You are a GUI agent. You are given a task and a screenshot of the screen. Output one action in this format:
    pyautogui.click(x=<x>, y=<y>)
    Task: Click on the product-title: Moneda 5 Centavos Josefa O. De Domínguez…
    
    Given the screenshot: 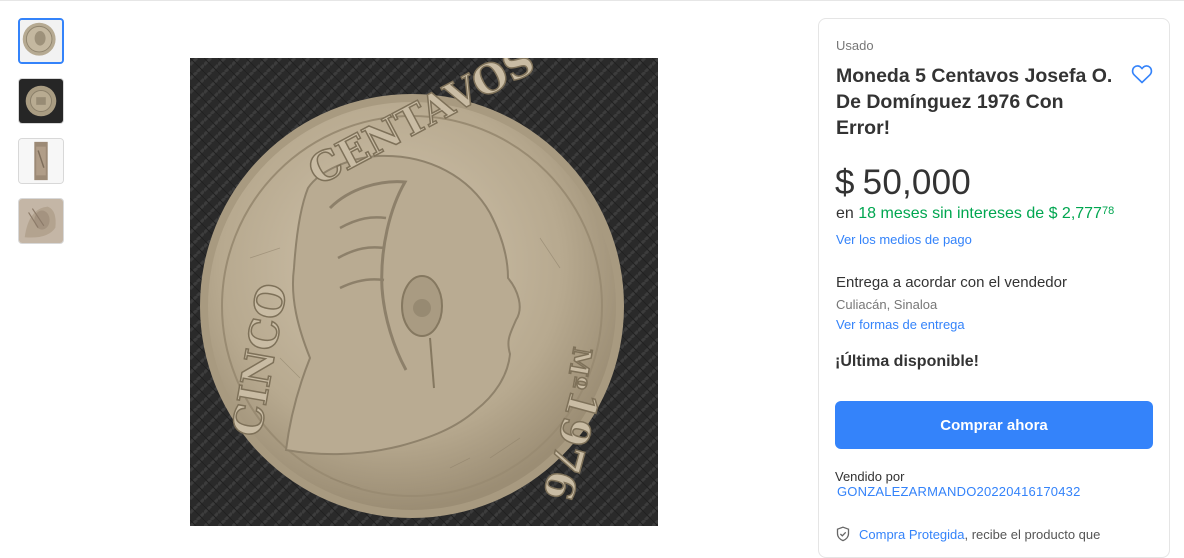 What is the action you would take?
    pyautogui.click(x=974, y=102)
    